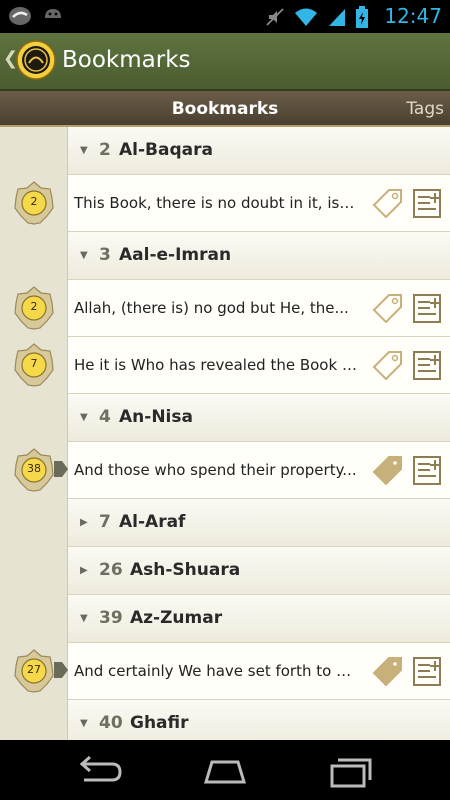 The image size is (450, 800). I want to click on navigation-bar, so click(225, 770).